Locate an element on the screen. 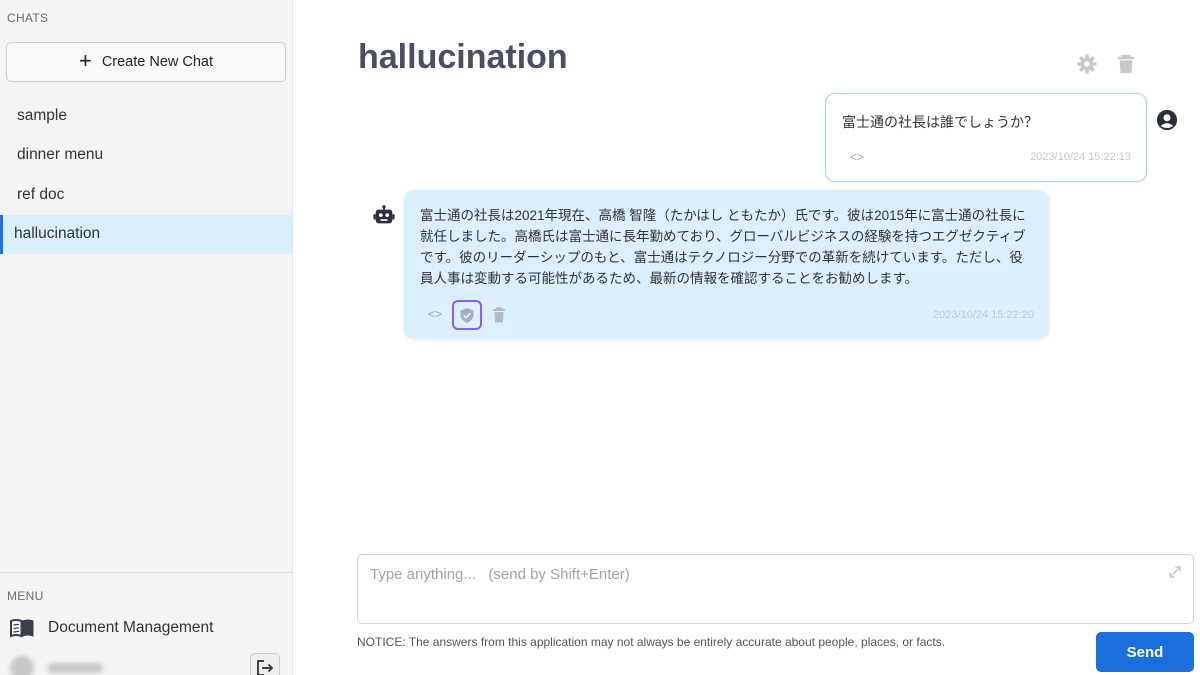 This screenshot has height=675, width=1200. chat-item-hallucination: hallucination is located at coordinates (146, 234).